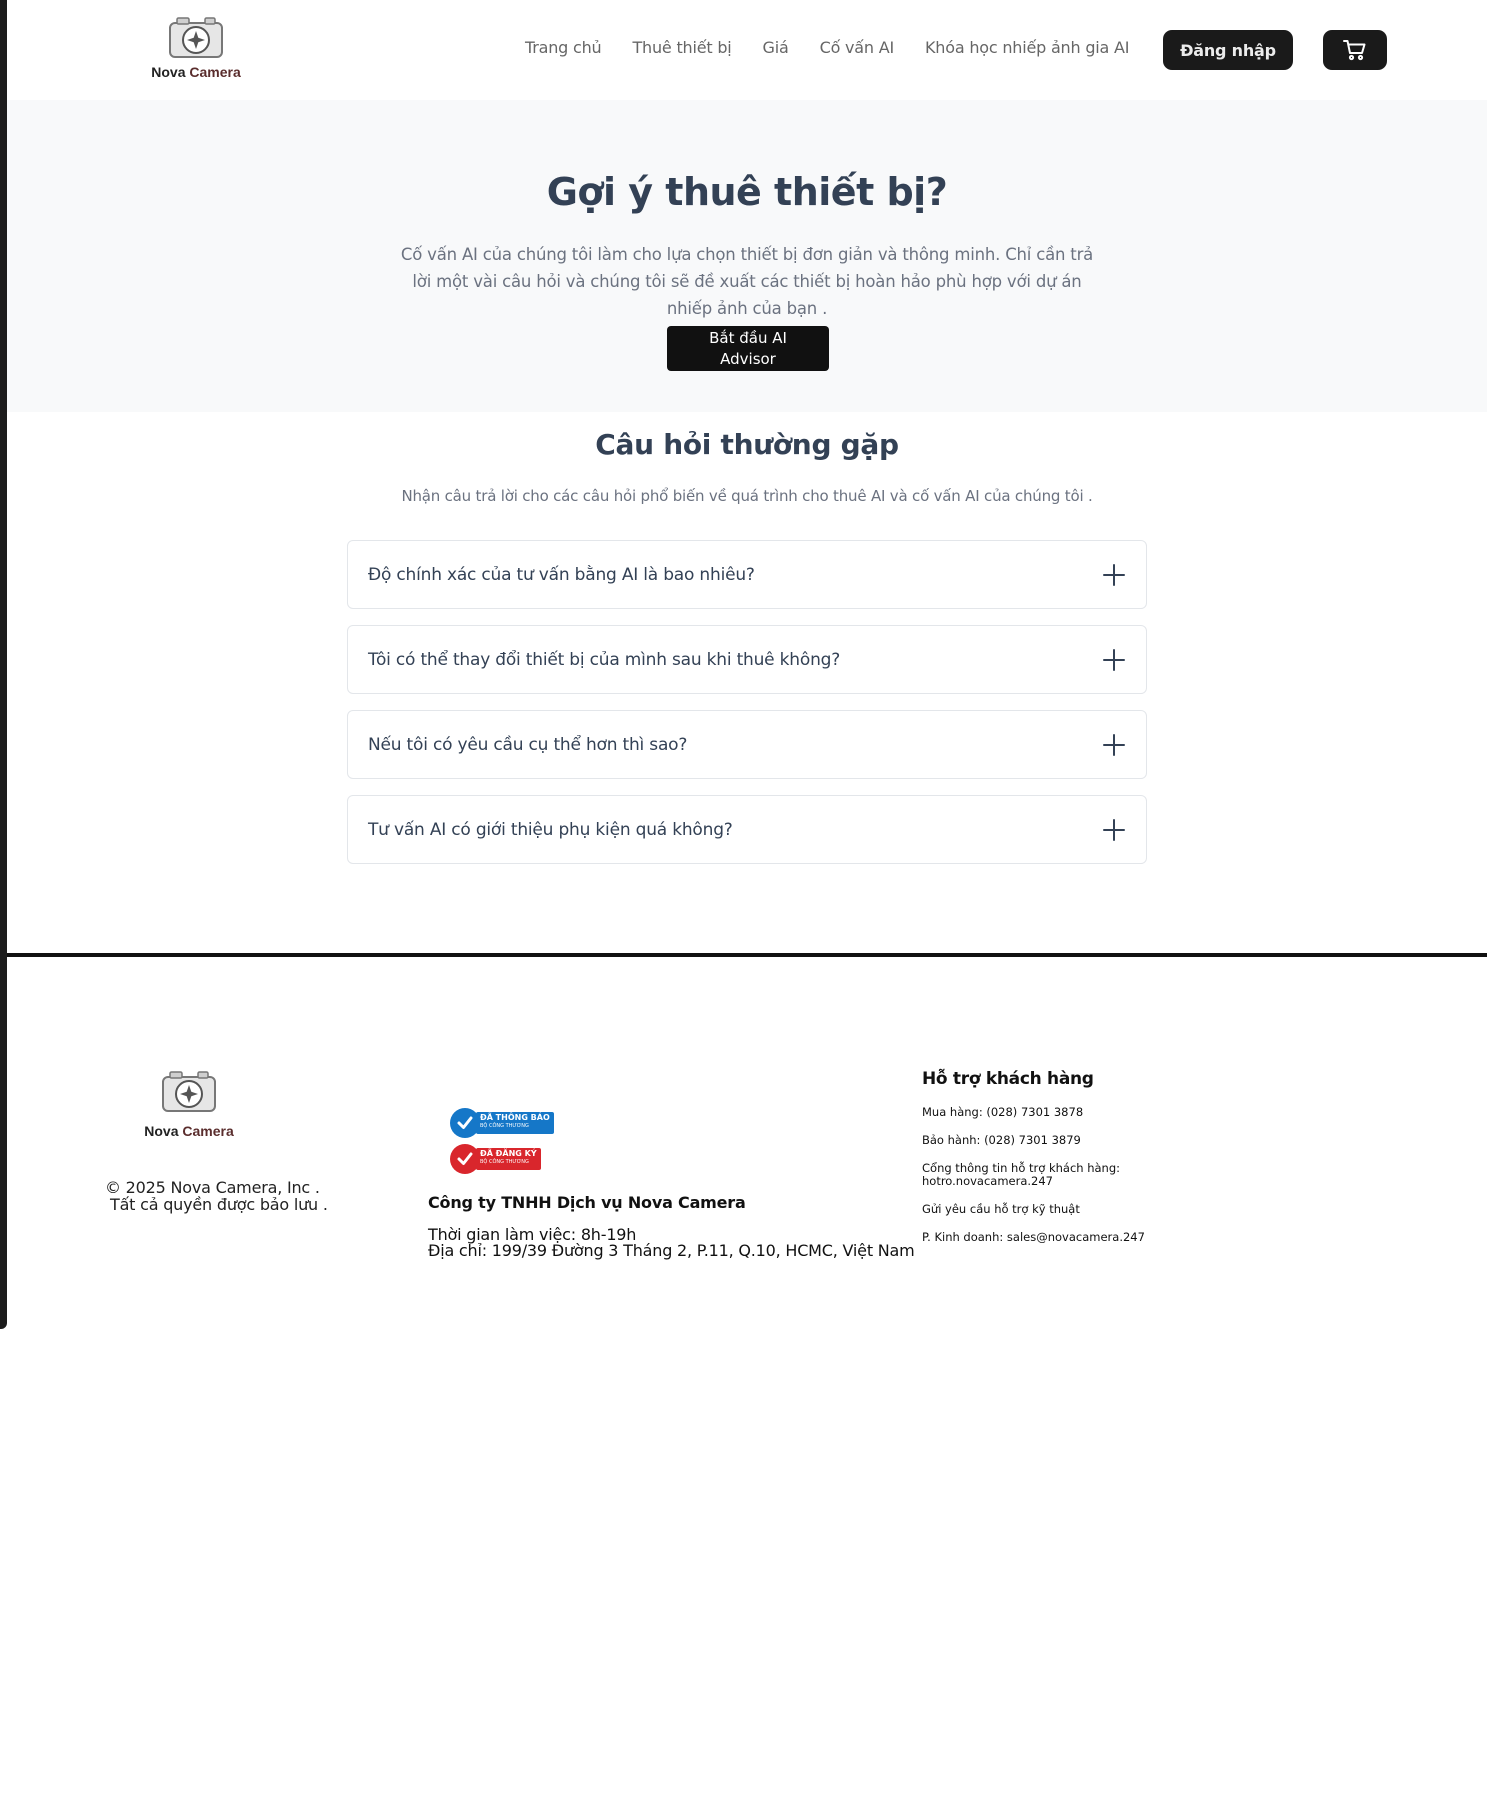 This screenshot has width=1487, height=1807. Describe the element at coordinates (747, 744) in the screenshot. I see `faq-item: Nếu tôi có yêu cầu cụ thể hơn thì sao?` at that location.